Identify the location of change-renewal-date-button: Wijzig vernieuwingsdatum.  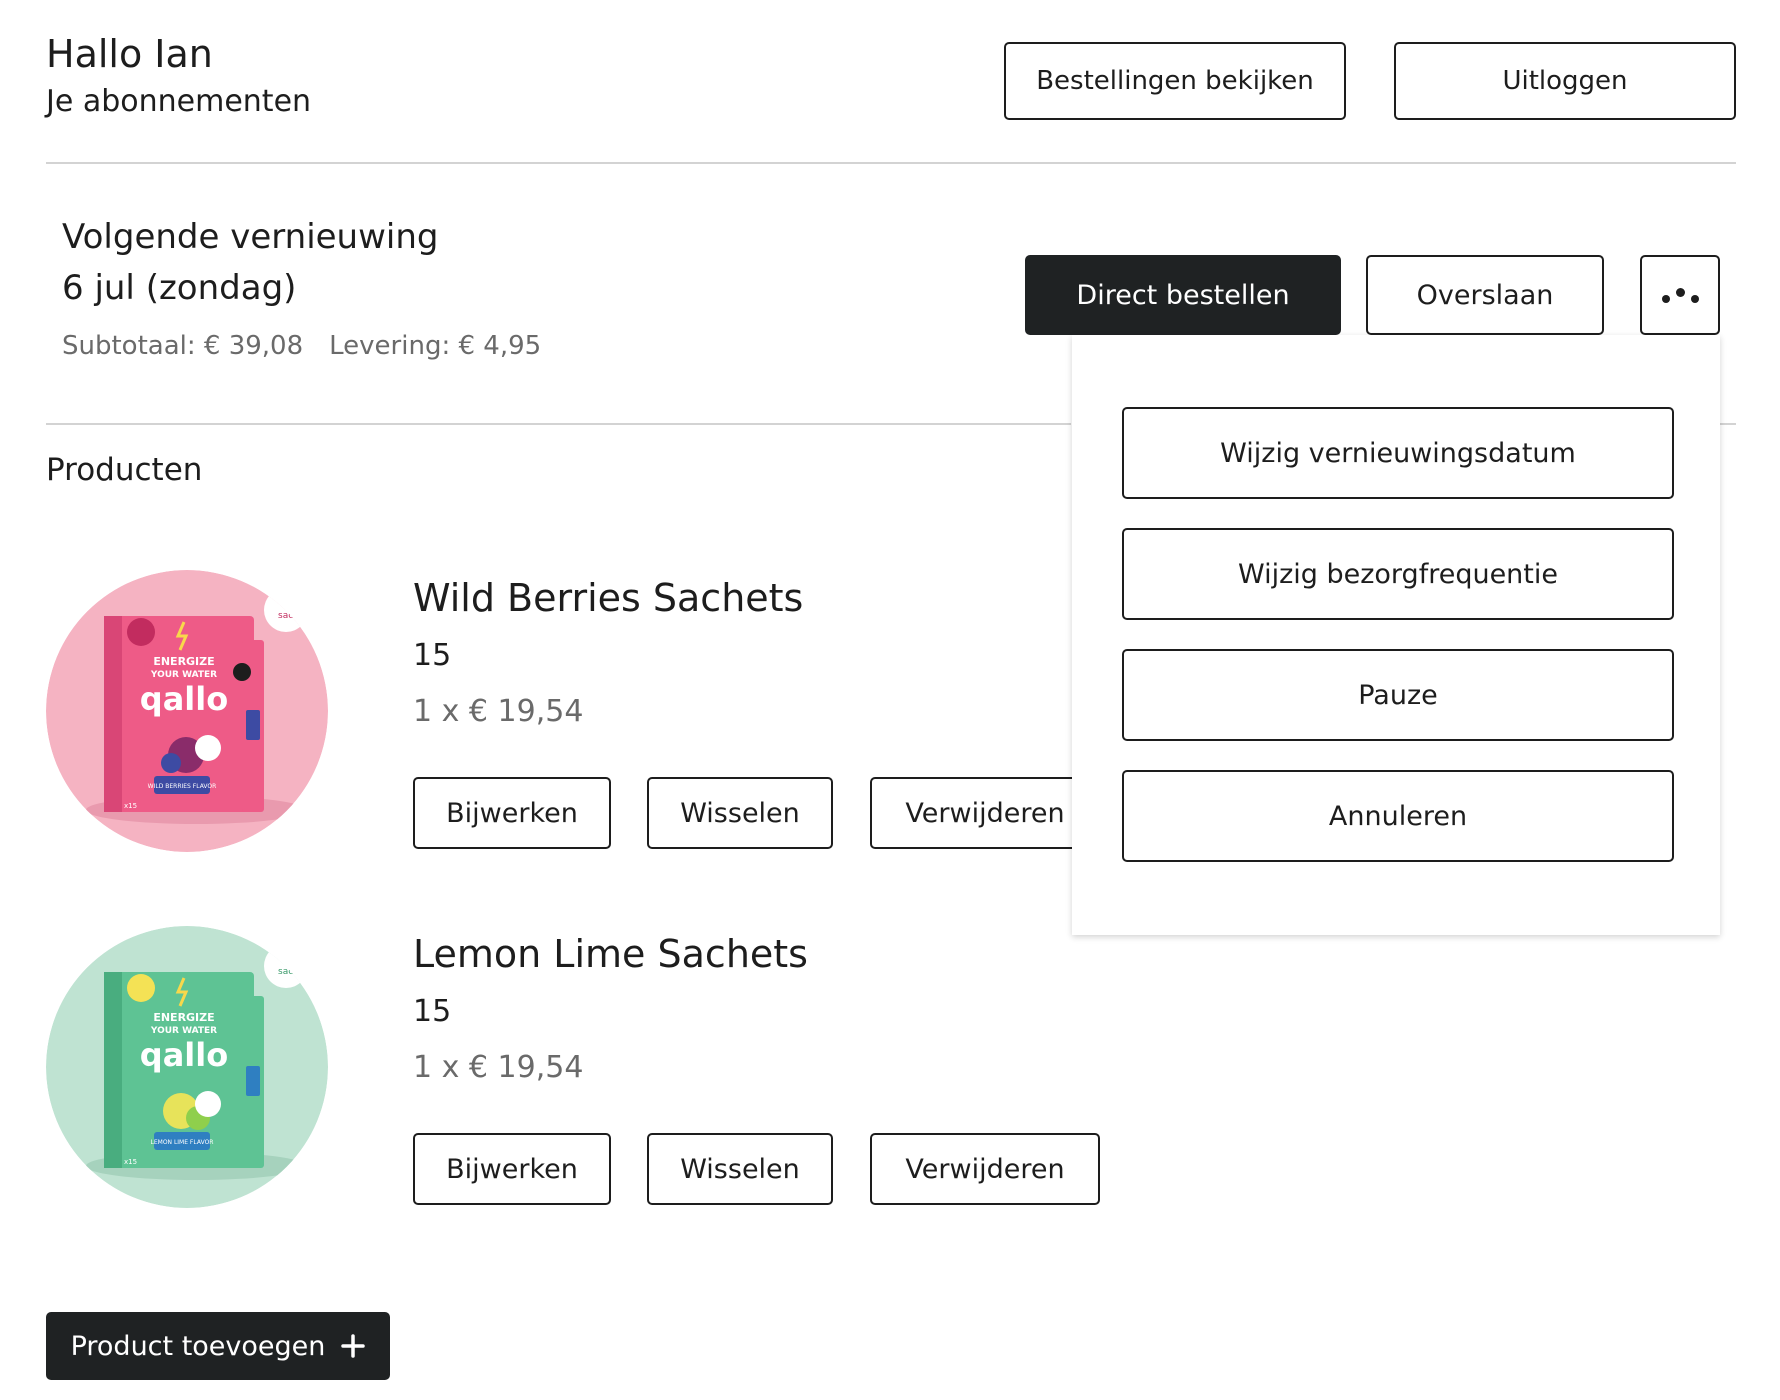
(1398, 453).